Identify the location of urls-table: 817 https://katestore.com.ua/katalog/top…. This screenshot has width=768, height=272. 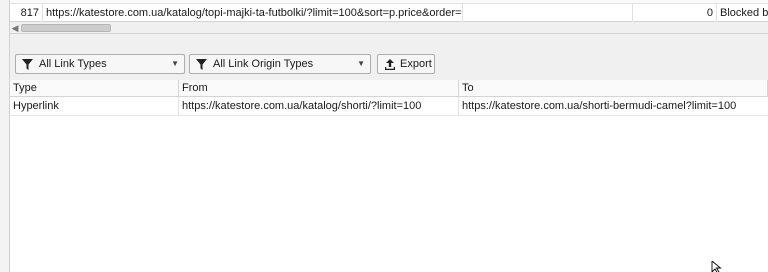
(384, 11).